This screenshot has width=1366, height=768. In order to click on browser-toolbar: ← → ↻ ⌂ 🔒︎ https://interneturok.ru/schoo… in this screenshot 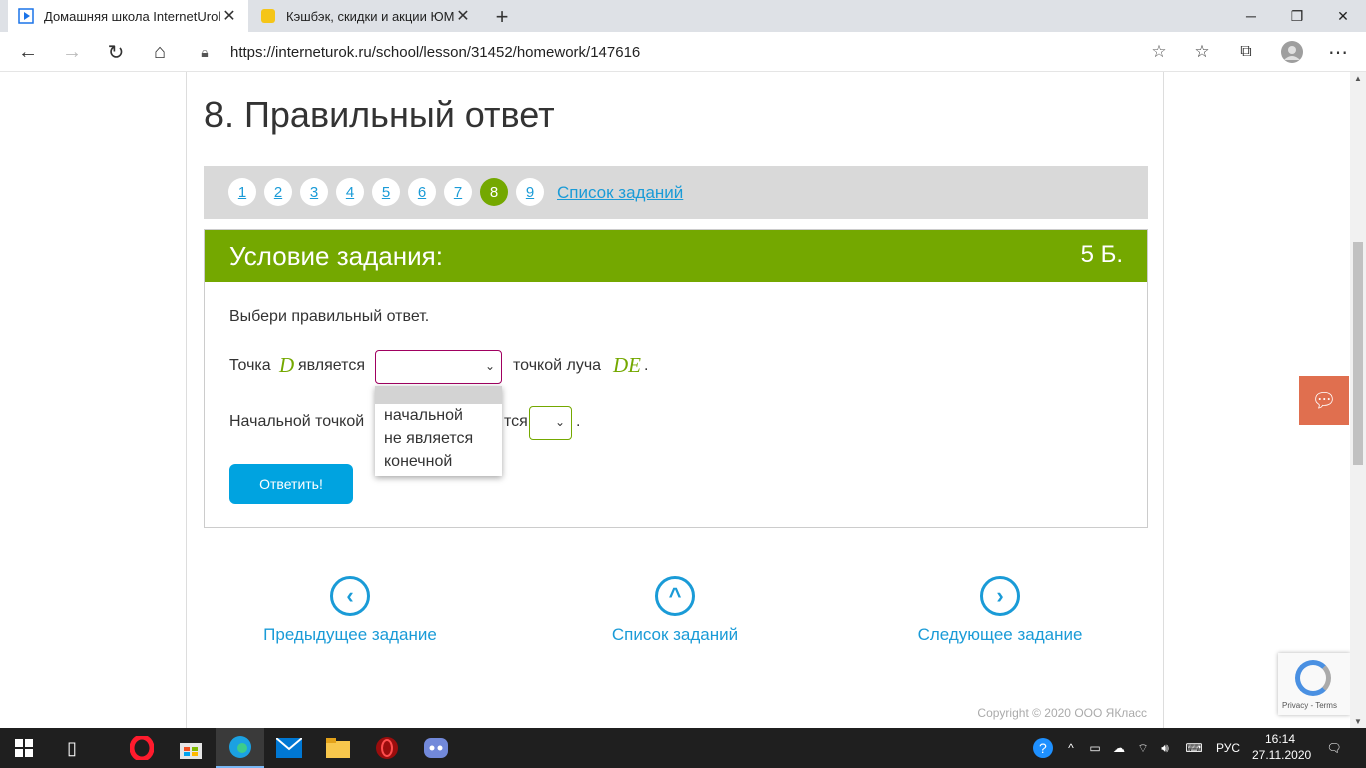, I will do `click(683, 52)`.